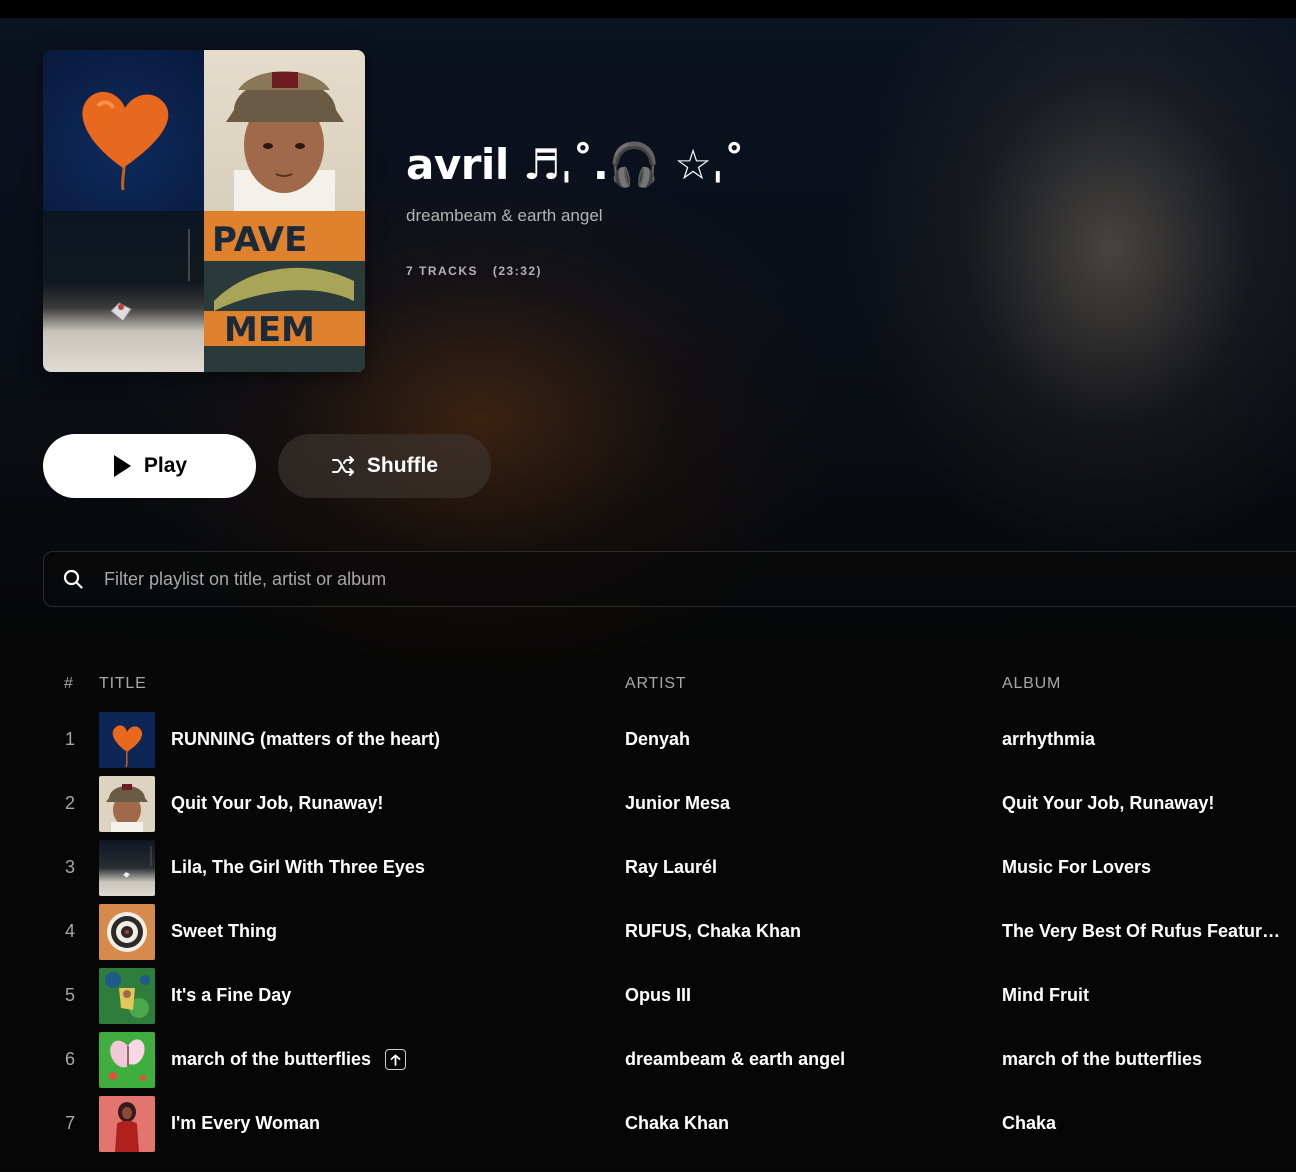 The width and height of the screenshot is (1296, 1172). What do you see at coordinates (284, 130) in the screenshot?
I see `cover-tile-portrait` at bounding box center [284, 130].